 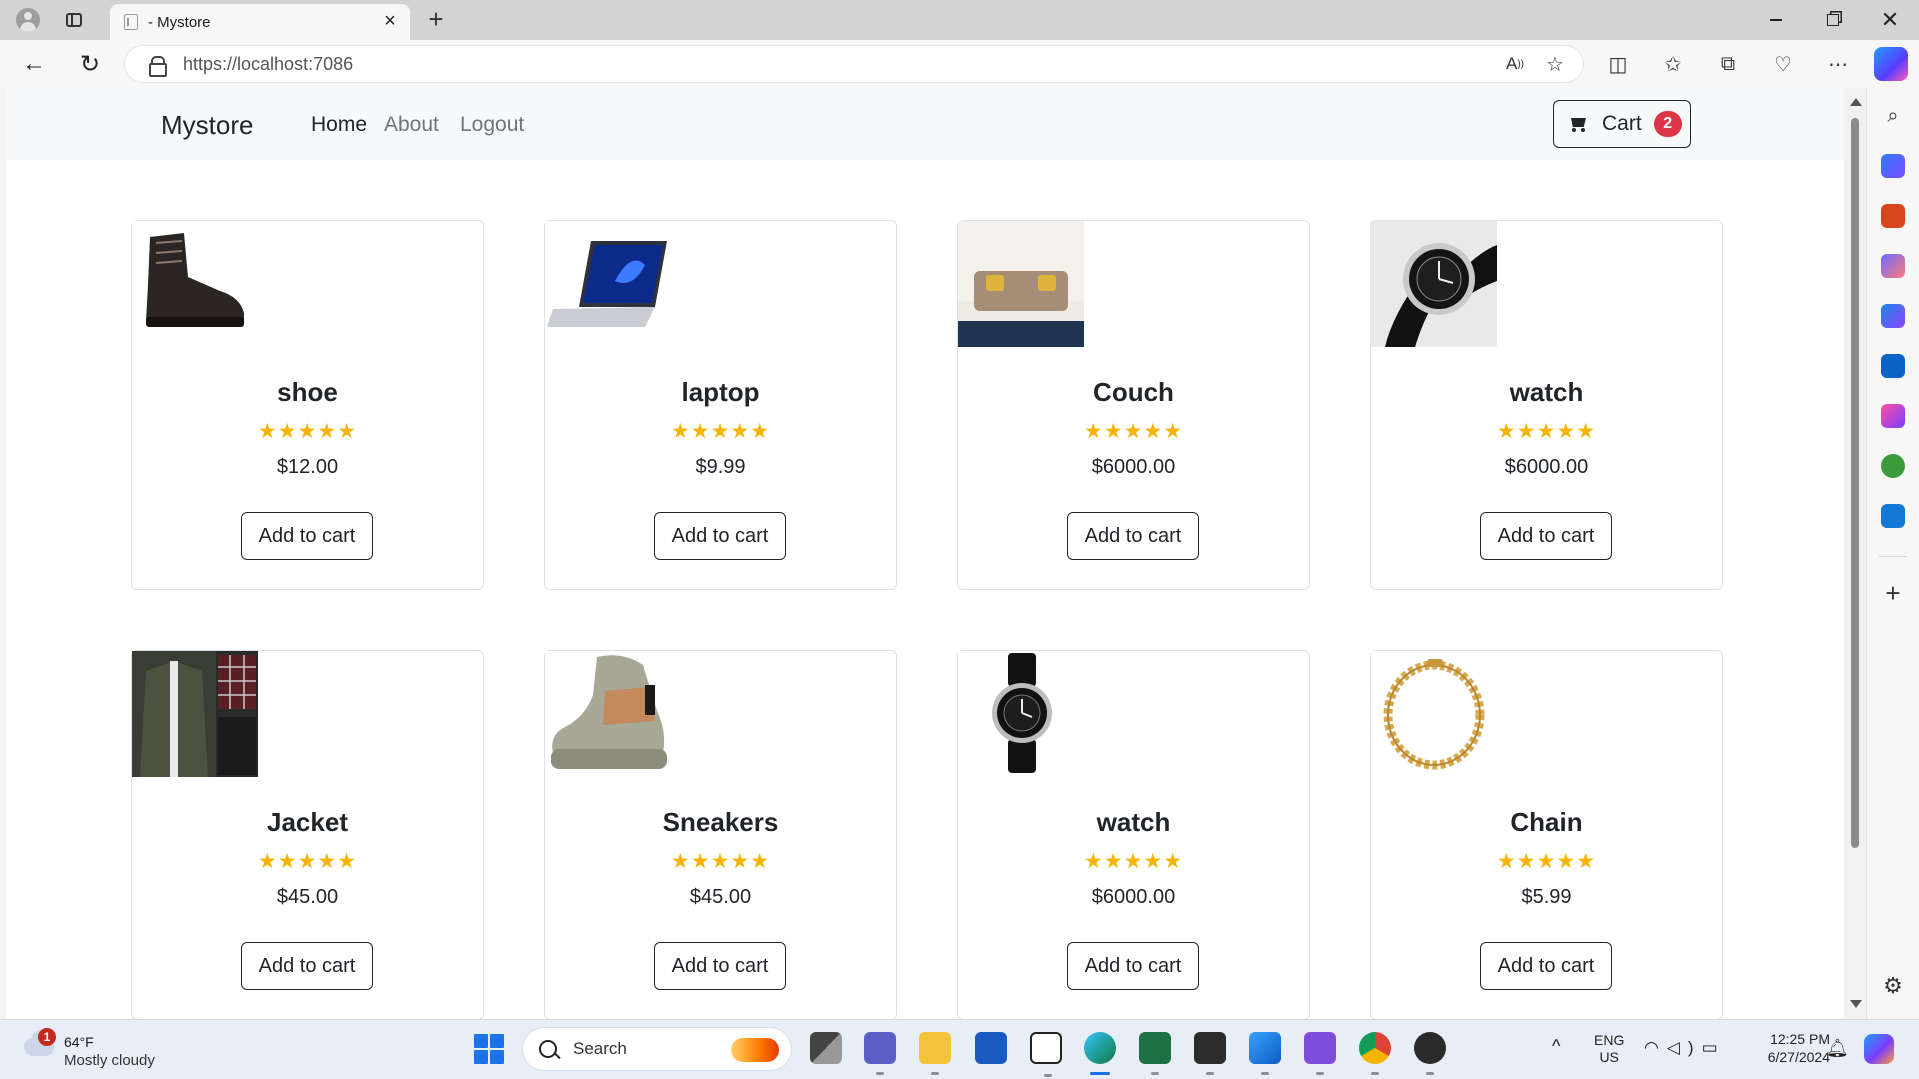 What do you see at coordinates (1893, 116) in the screenshot?
I see `search-icon: ⌕` at bounding box center [1893, 116].